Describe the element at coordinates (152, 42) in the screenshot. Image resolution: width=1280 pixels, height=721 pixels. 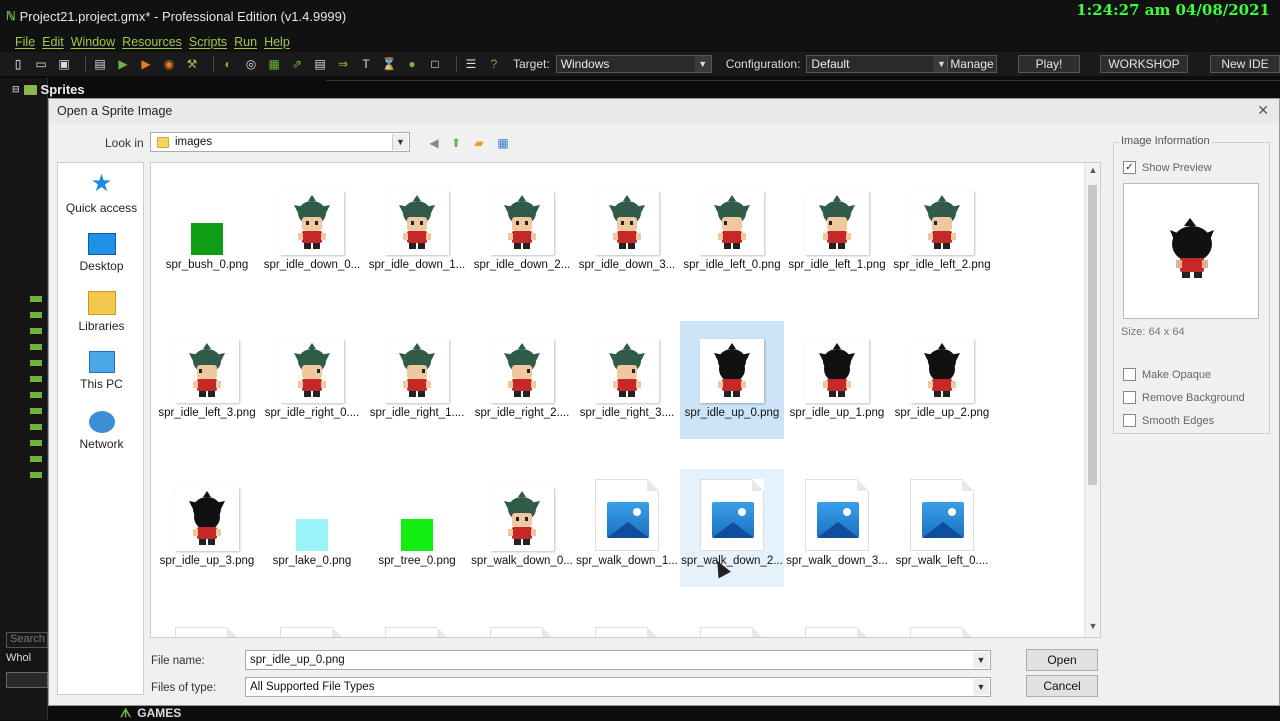
I see `menu-resources: Resources` at that location.